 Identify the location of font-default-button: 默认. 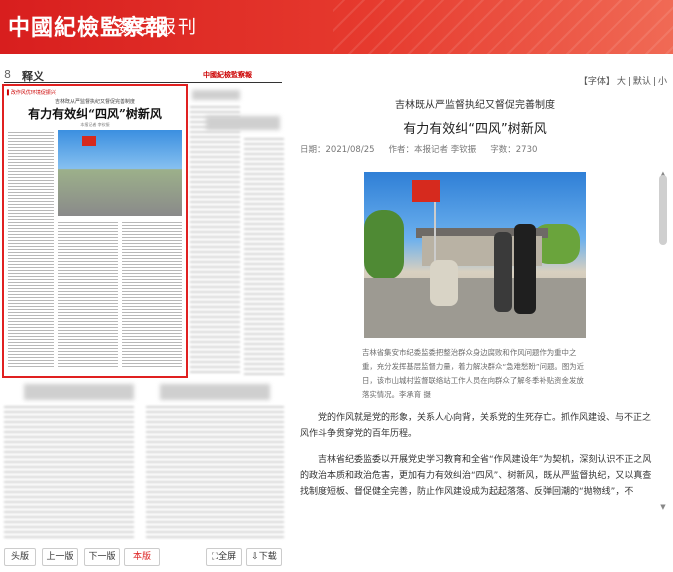
(642, 82).